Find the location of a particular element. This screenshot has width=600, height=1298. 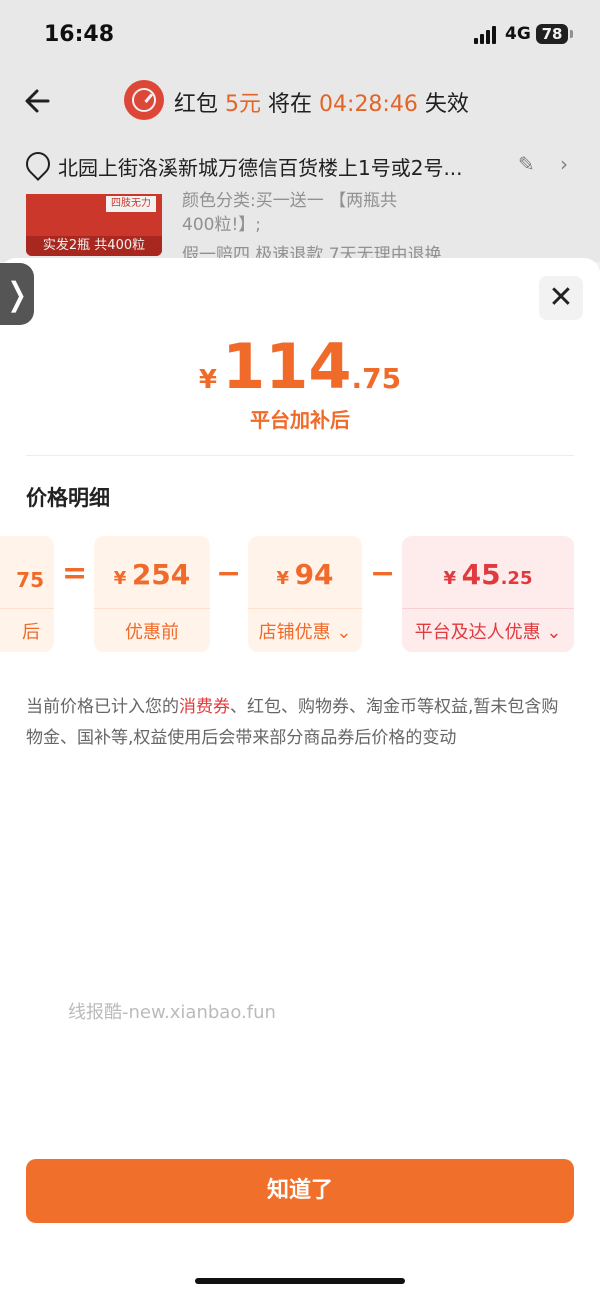

minus-sign-2: − is located at coordinates (383, 573).